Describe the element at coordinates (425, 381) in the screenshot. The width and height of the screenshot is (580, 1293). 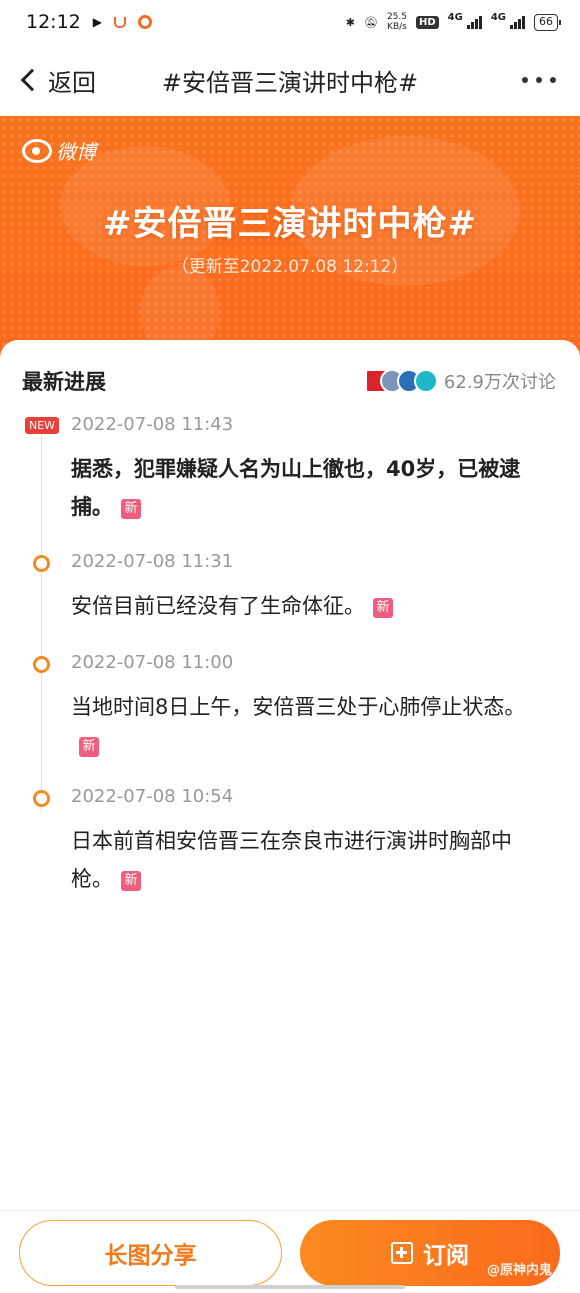
I see `avatar` at that location.